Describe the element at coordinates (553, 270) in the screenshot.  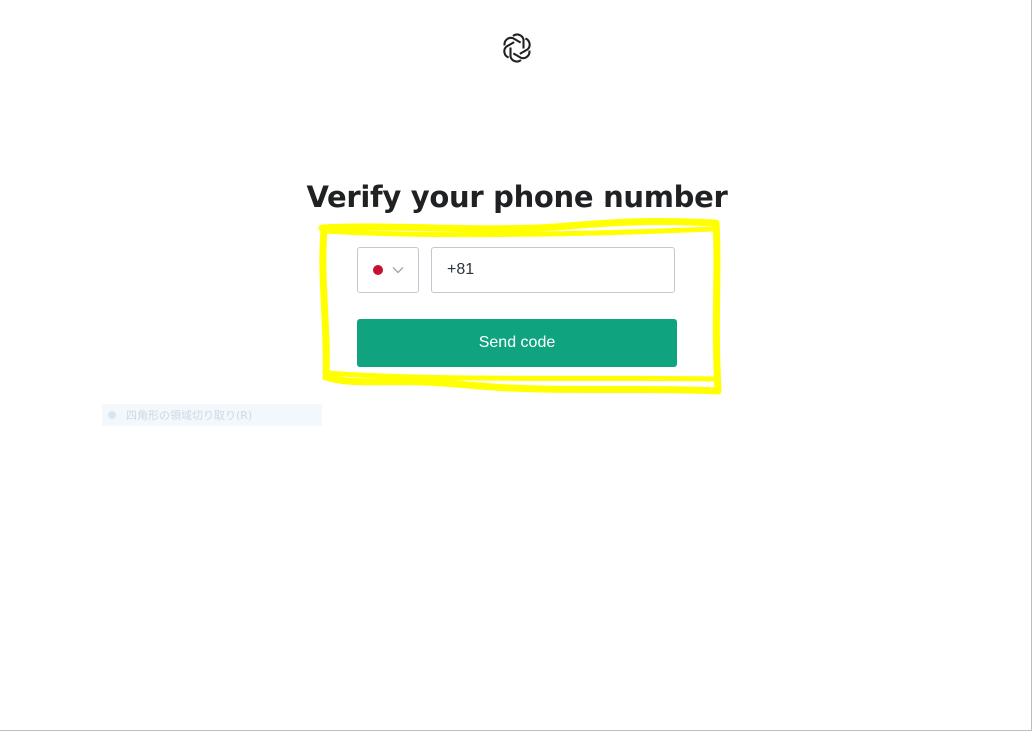
I see `phone-number-input` at that location.